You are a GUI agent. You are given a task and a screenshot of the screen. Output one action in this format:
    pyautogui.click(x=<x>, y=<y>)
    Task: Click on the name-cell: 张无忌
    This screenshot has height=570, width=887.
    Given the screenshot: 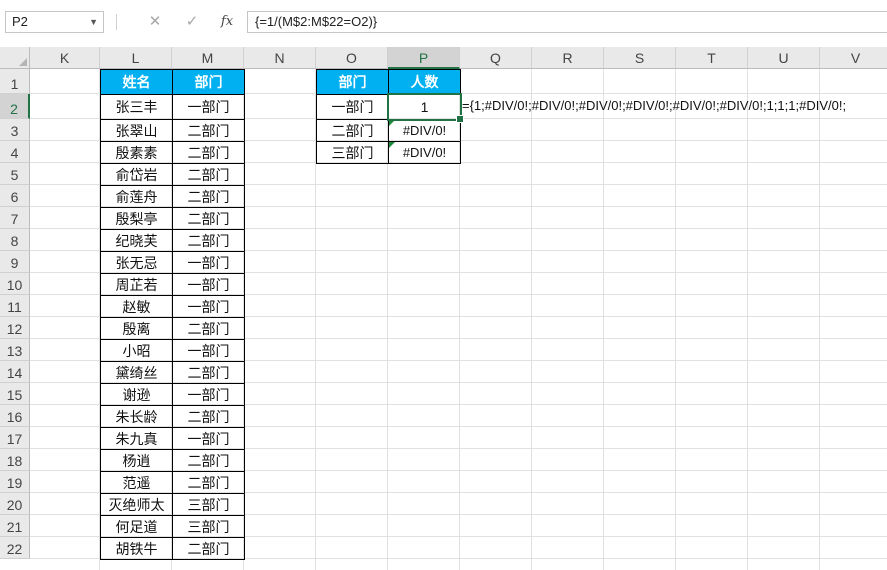 What is the action you would take?
    pyautogui.click(x=136, y=262)
    